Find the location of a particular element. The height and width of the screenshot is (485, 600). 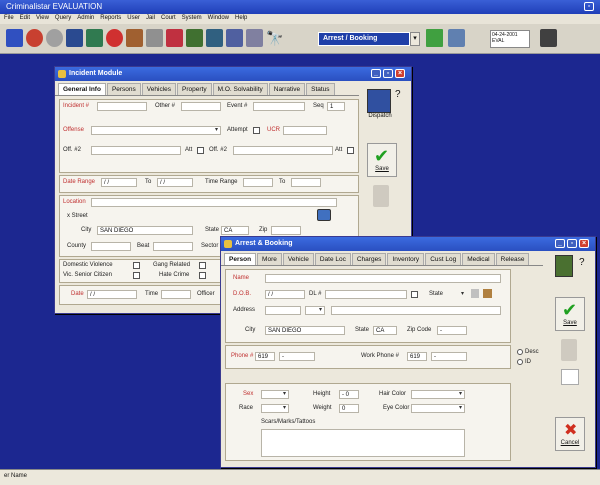

time-from-field is located at coordinates (258, 182).